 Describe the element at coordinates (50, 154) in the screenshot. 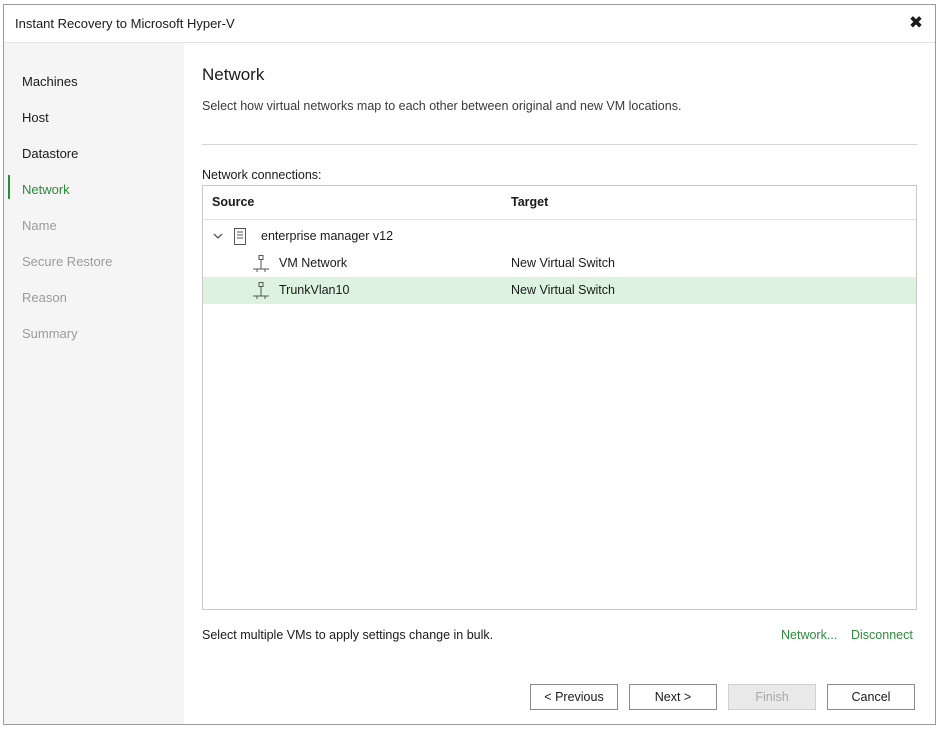

I see `step-datastore: Datastore` at that location.